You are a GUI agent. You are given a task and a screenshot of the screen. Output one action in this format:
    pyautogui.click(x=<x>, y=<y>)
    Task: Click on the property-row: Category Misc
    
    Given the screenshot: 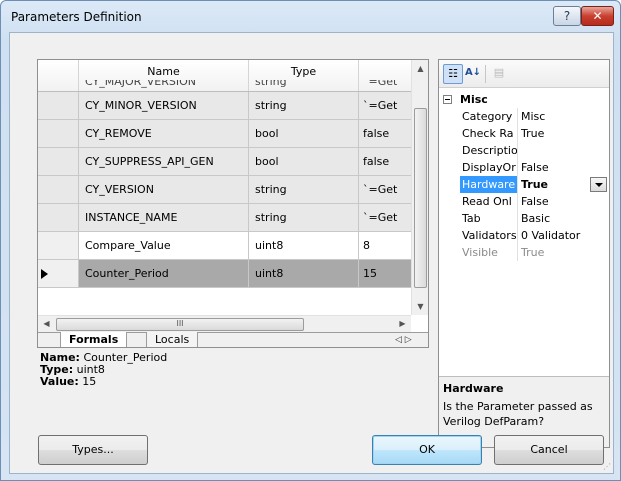 What is the action you would take?
    pyautogui.click(x=524, y=116)
    